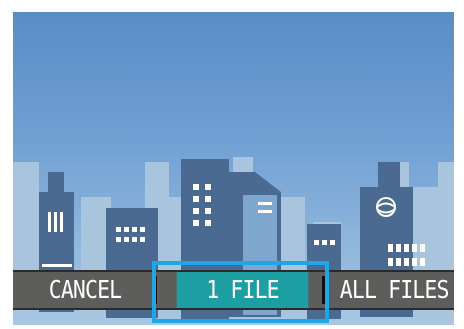  Describe the element at coordinates (397, 290) in the screenshot. I see `all-files-menu-option: ALL FILES` at that location.